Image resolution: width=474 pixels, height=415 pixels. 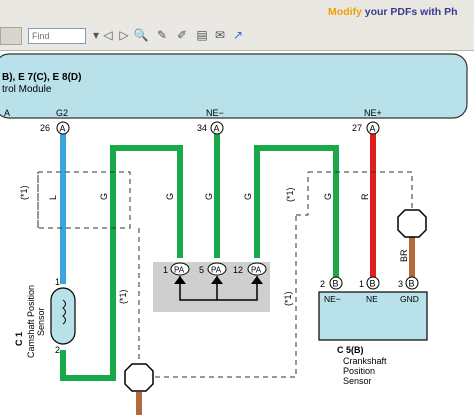 I want to click on wire-label-g-pa-right: G, so click(x=248, y=196).